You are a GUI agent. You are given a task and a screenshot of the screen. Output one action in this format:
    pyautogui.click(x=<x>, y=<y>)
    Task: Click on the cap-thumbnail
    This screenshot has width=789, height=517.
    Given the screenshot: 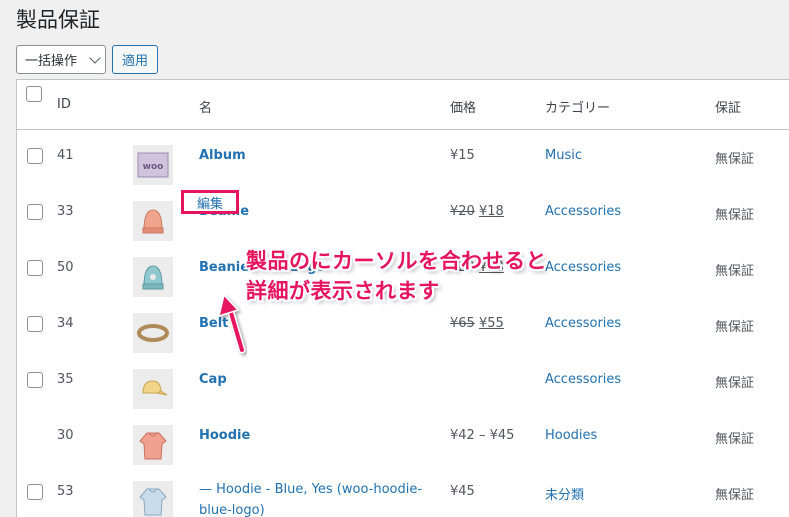 What is the action you would take?
    pyautogui.click(x=153, y=389)
    